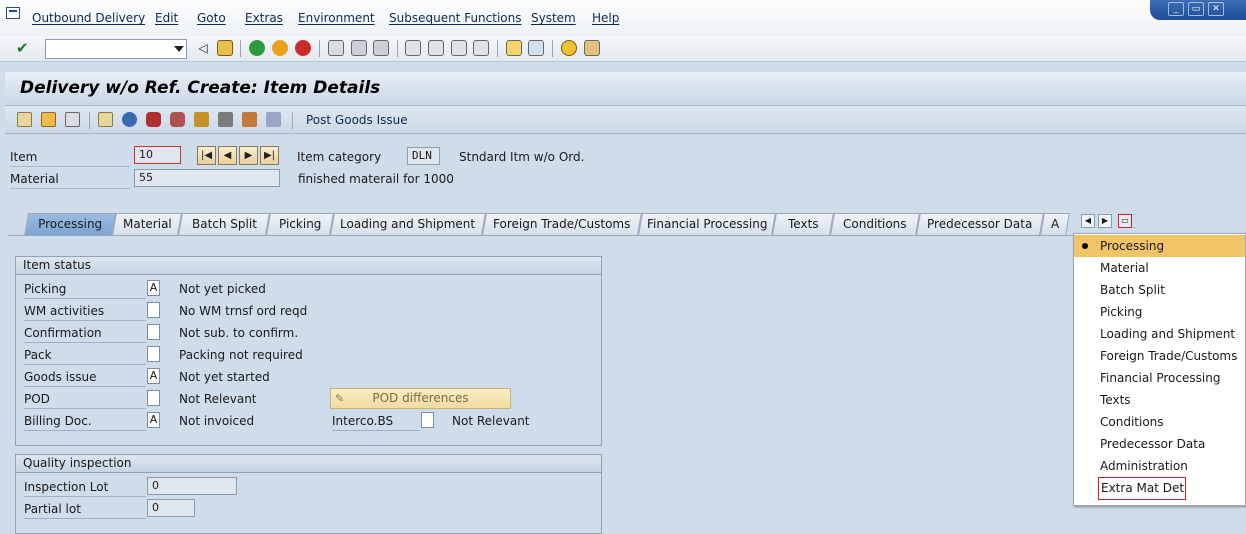  What do you see at coordinates (116, 49) in the screenshot?
I see `command-field` at bounding box center [116, 49].